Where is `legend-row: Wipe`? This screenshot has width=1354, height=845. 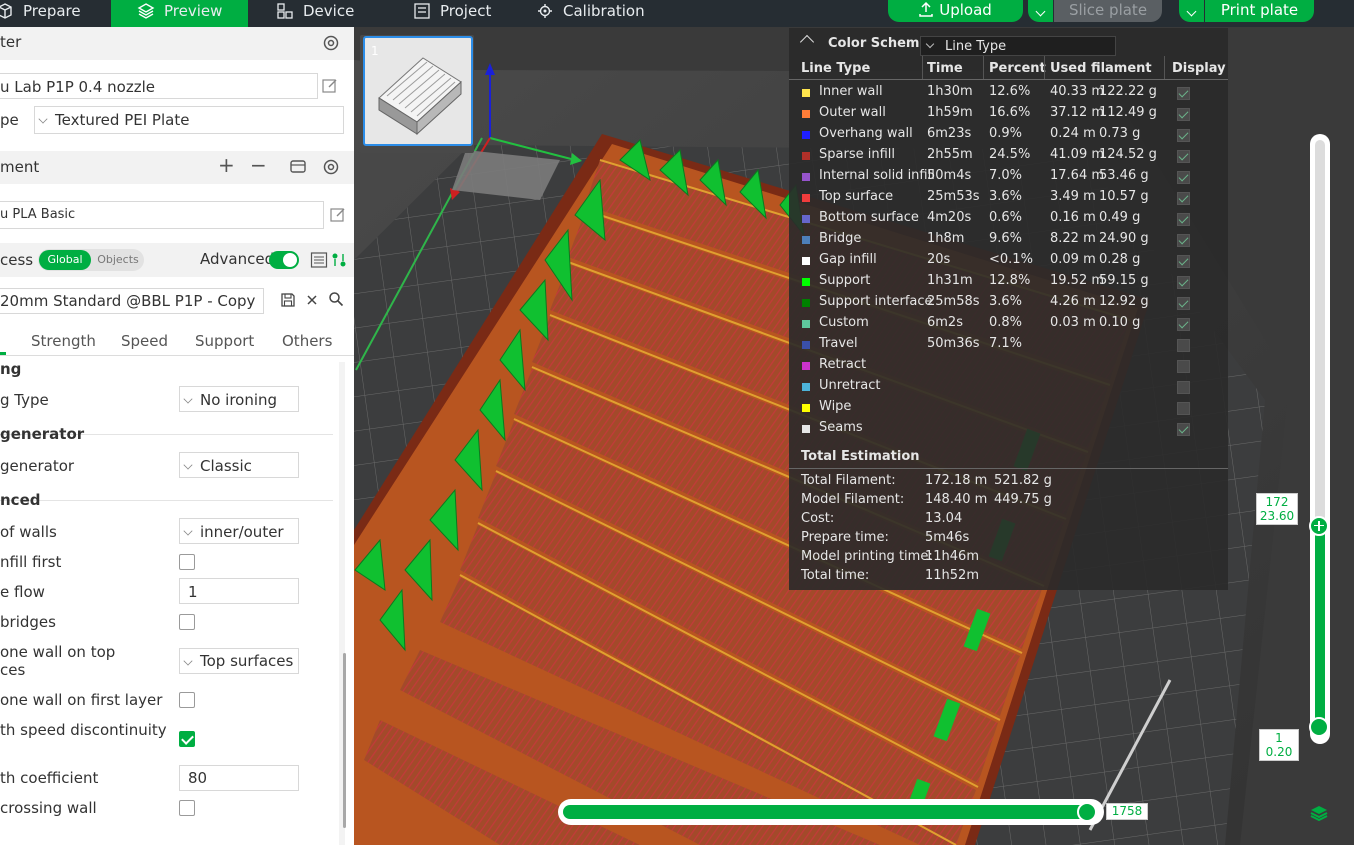
legend-row: Wipe is located at coordinates (1008, 409).